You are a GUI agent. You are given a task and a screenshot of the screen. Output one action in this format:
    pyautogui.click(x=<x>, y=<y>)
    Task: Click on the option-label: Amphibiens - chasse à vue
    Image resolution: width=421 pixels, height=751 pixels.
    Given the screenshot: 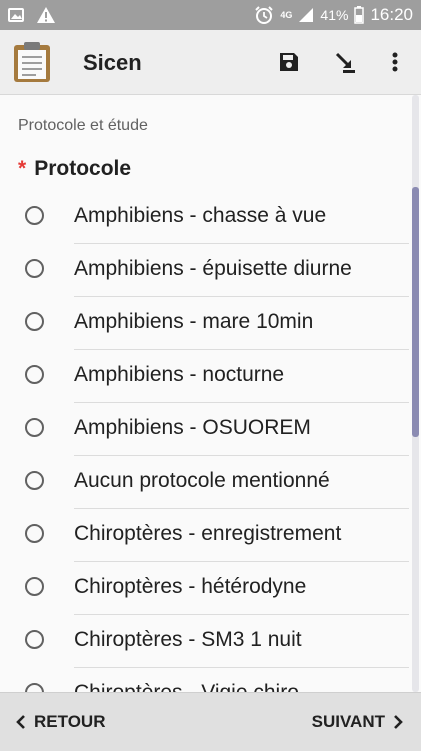 What is the action you would take?
    pyautogui.click(x=200, y=215)
    